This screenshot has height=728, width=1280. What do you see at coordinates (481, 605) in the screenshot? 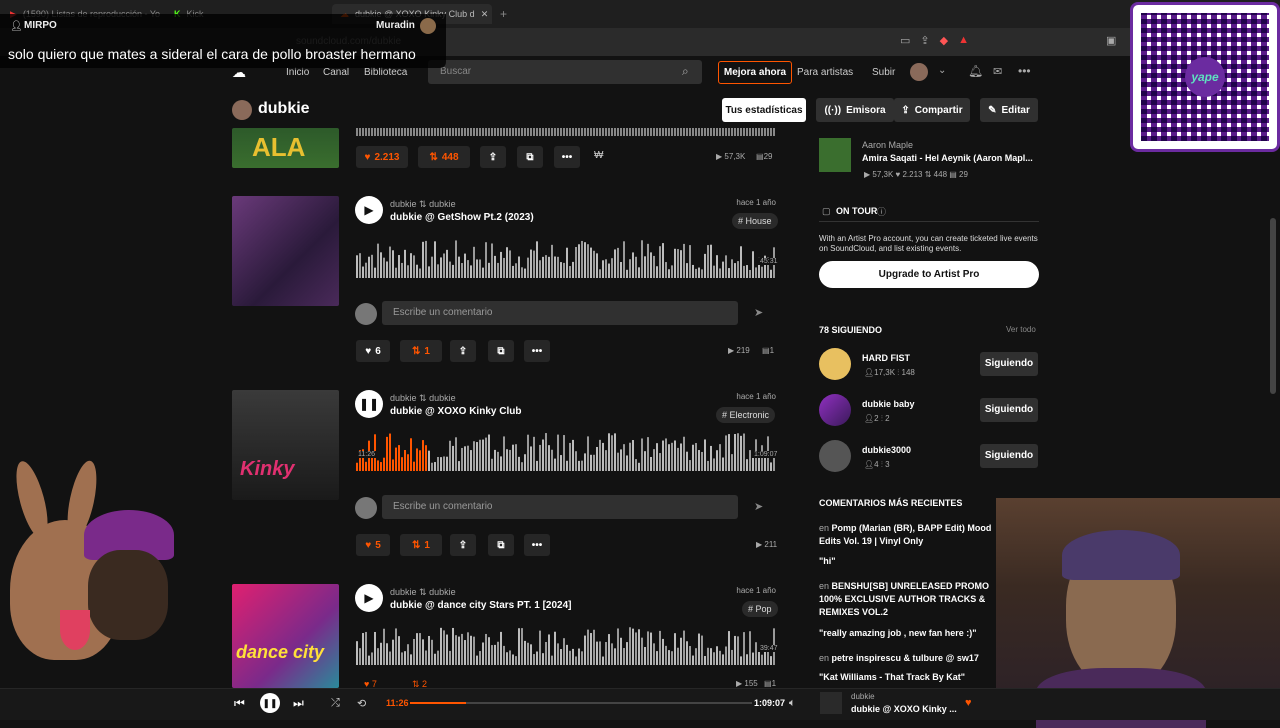
I see `track-title: dubkie @ dance city Stars PT. 1 [2024]` at bounding box center [481, 605].